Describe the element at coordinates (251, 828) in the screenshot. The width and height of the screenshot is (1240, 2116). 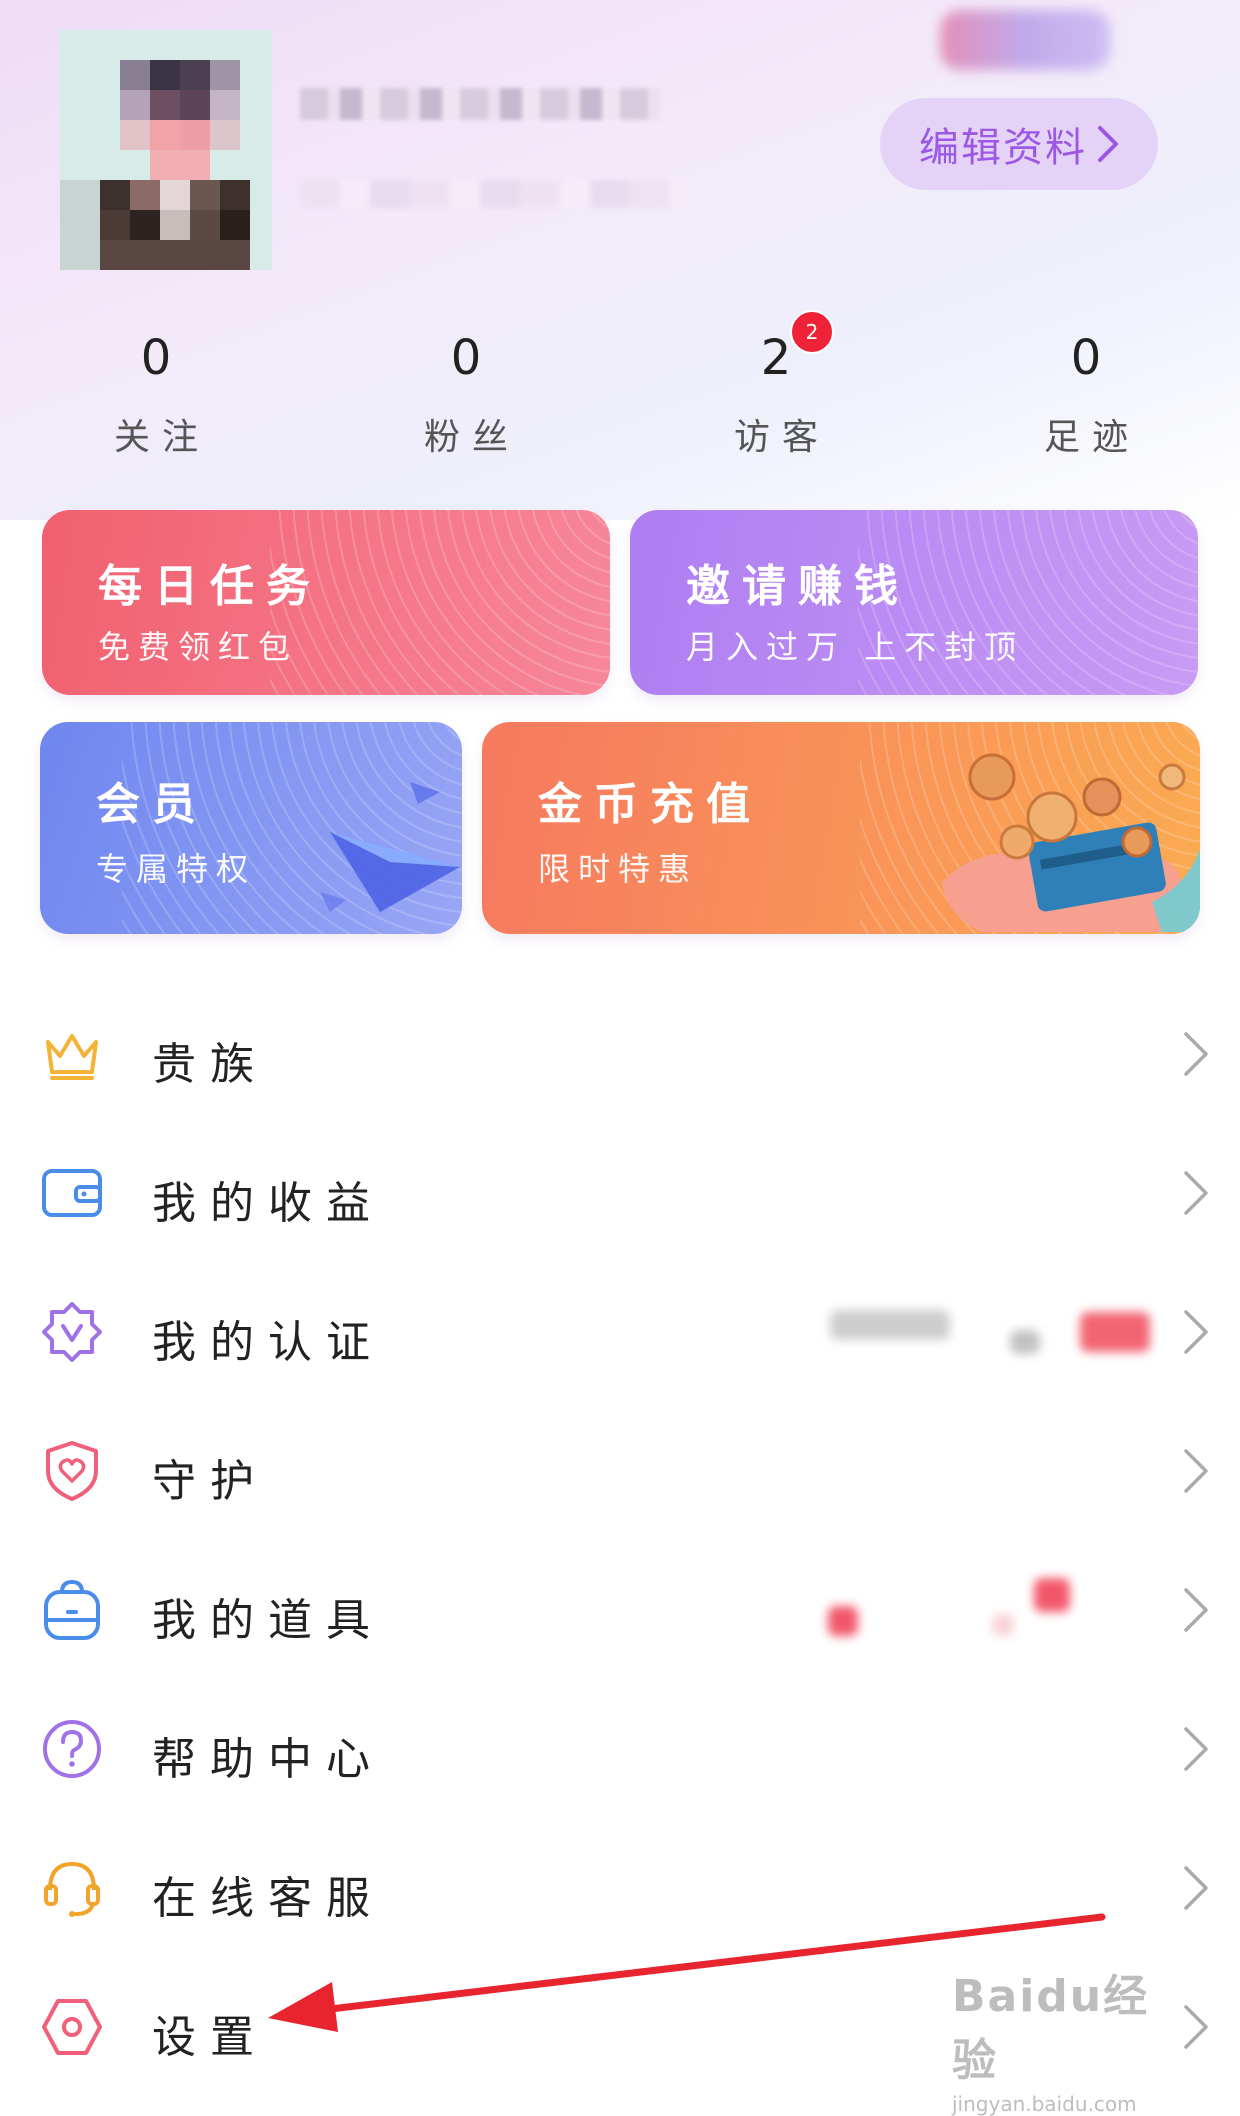
I see `member-card: 会员 专属特权` at that location.